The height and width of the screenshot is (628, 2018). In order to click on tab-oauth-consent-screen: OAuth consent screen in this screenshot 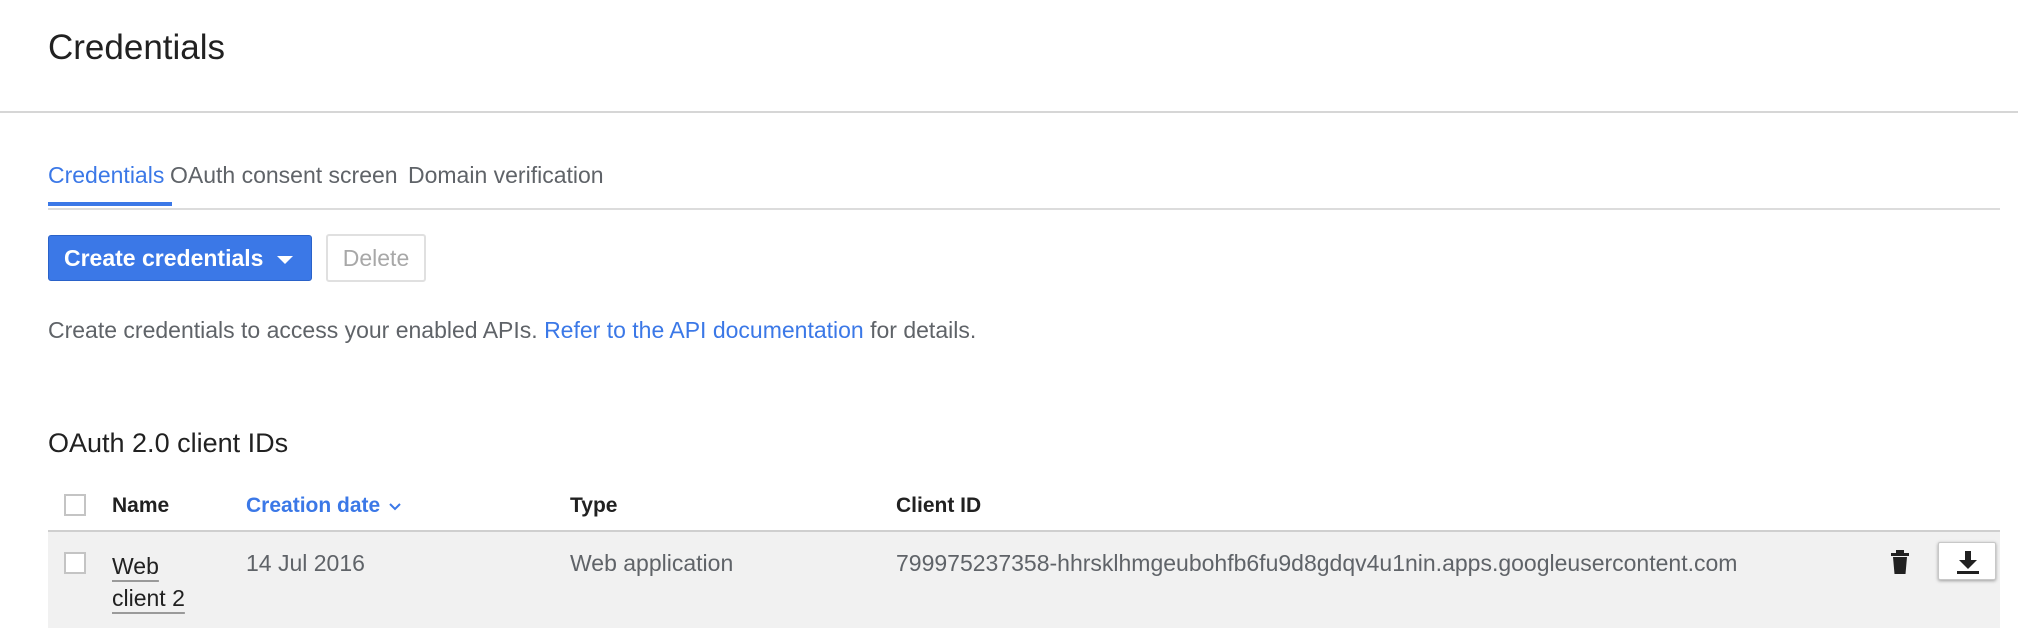, I will do `click(284, 175)`.